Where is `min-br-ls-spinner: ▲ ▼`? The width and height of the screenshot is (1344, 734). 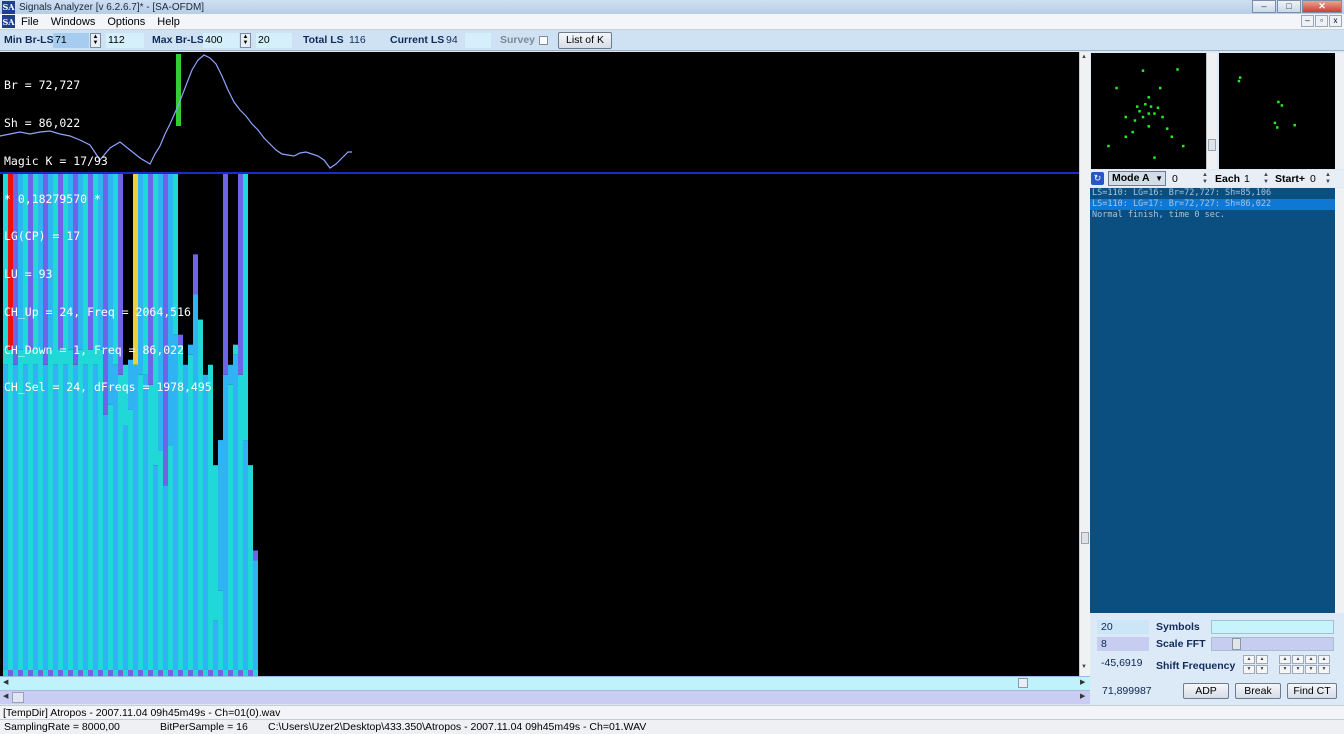 min-br-ls-spinner: ▲ ▼ is located at coordinates (95, 40).